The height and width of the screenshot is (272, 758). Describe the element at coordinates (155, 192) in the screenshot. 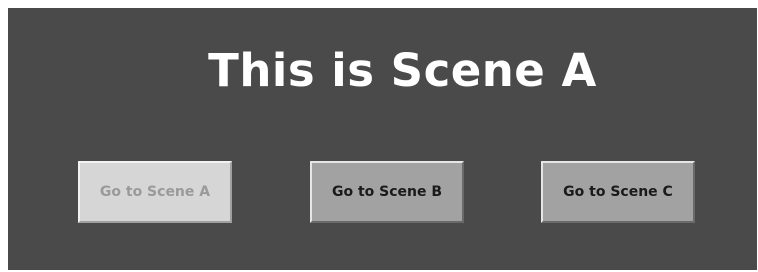

I see `go-to-scene-a-button: Go to Scene A` at that location.